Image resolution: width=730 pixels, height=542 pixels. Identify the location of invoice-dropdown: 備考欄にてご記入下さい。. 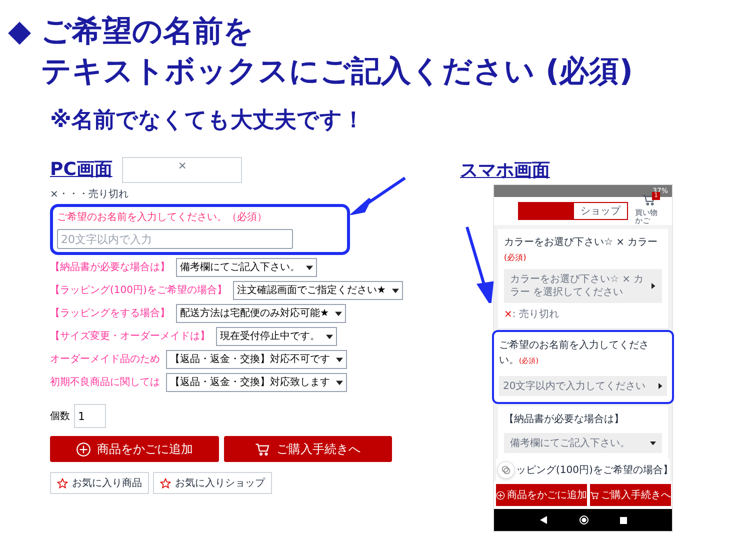
(583, 443).